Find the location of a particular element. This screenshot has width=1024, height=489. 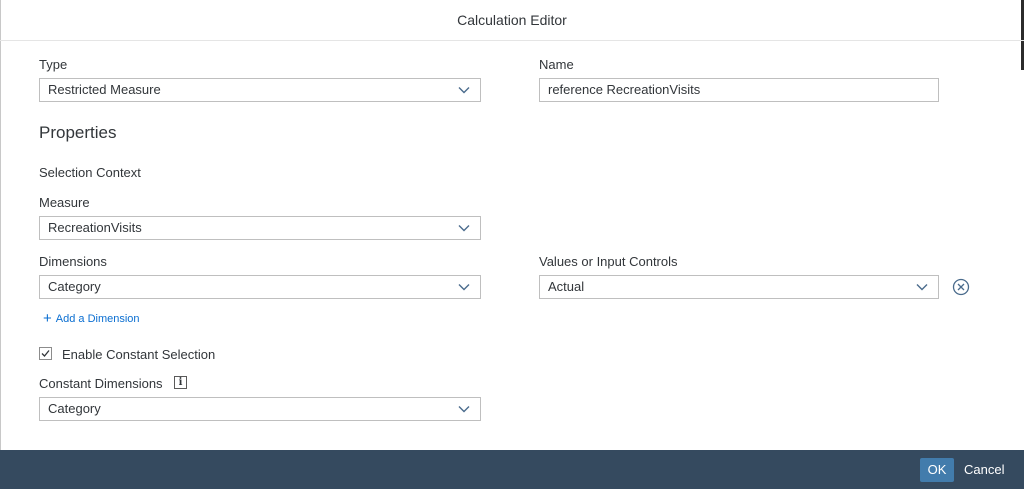

type-label: Type is located at coordinates (53, 64).